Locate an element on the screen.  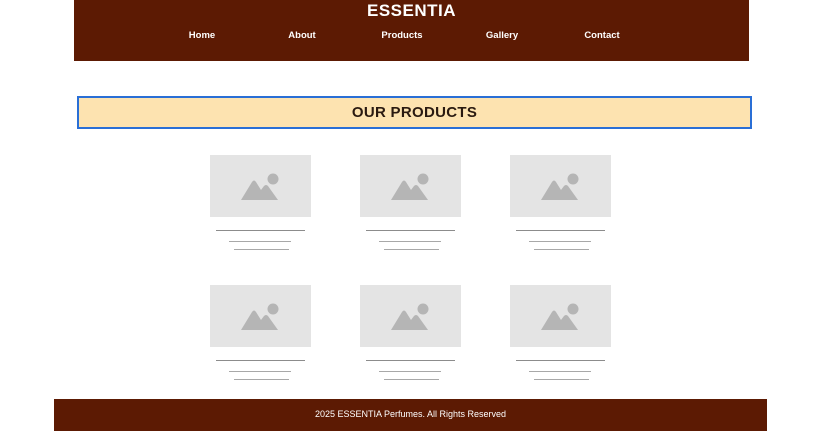
nav-link-contact: Contact is located at coordinates (602, 36).